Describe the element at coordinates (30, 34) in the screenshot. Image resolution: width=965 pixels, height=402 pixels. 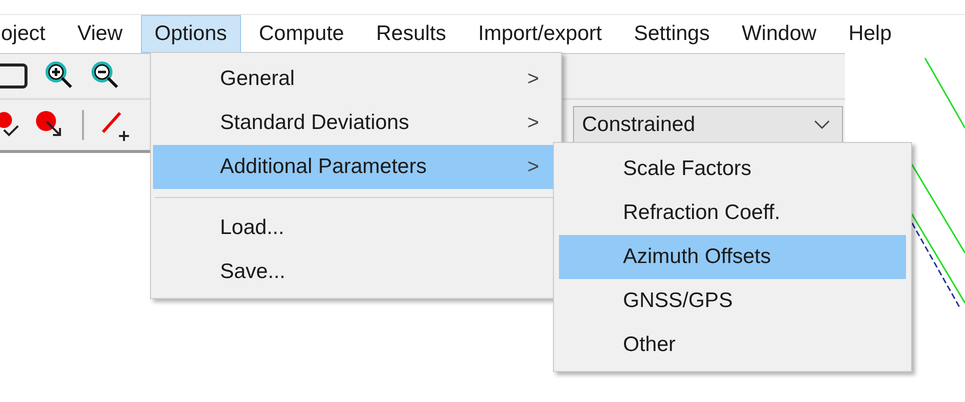
I see `menu-item: oject` at that location.